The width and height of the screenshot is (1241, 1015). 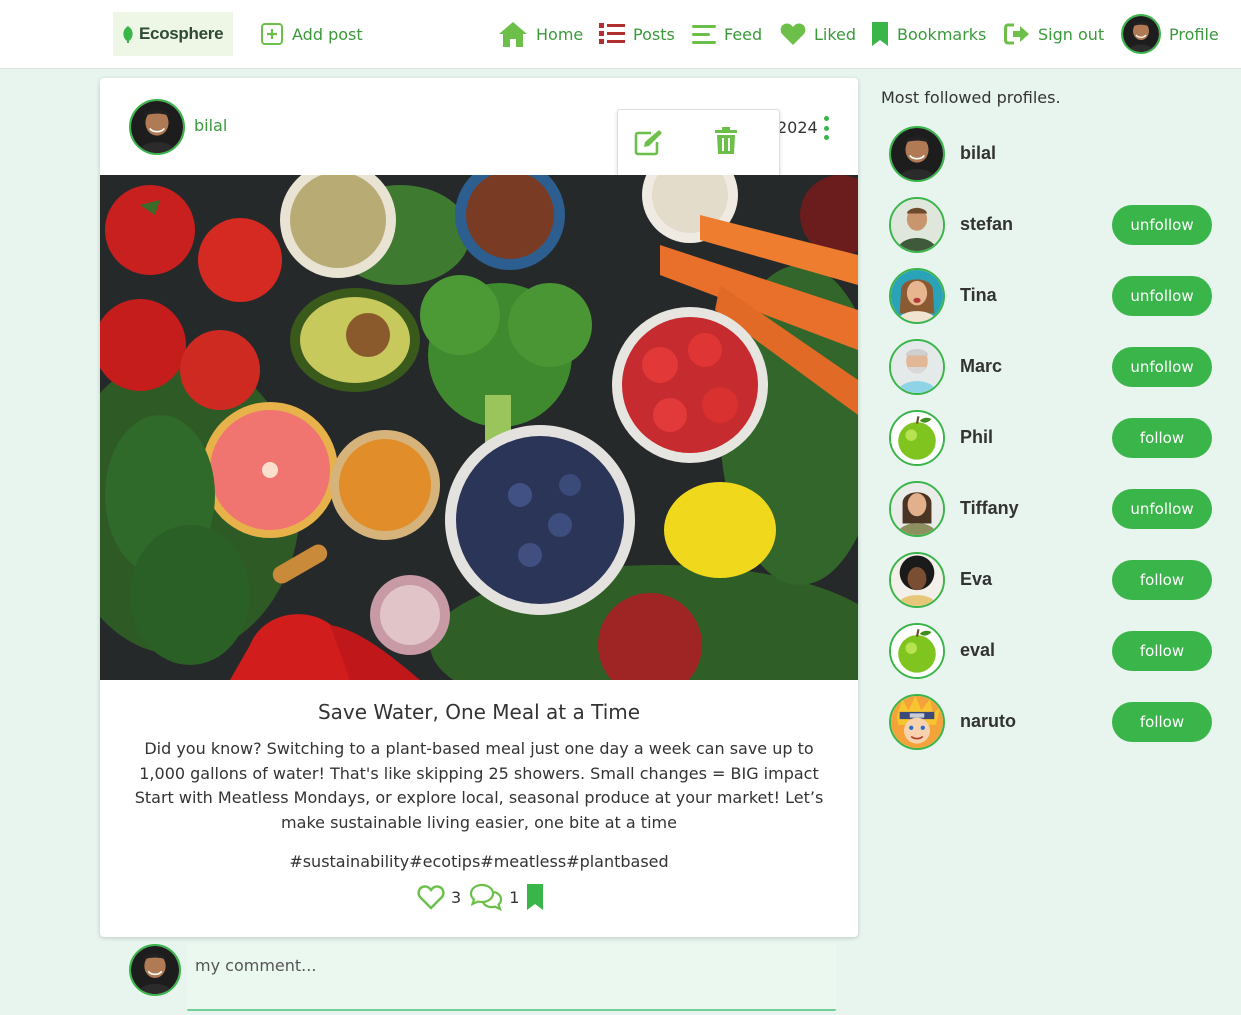 What do you see at coordinates (978, 153) in the screenshot?
I see `profile-name: bilal` at bounding box center [978, 153].